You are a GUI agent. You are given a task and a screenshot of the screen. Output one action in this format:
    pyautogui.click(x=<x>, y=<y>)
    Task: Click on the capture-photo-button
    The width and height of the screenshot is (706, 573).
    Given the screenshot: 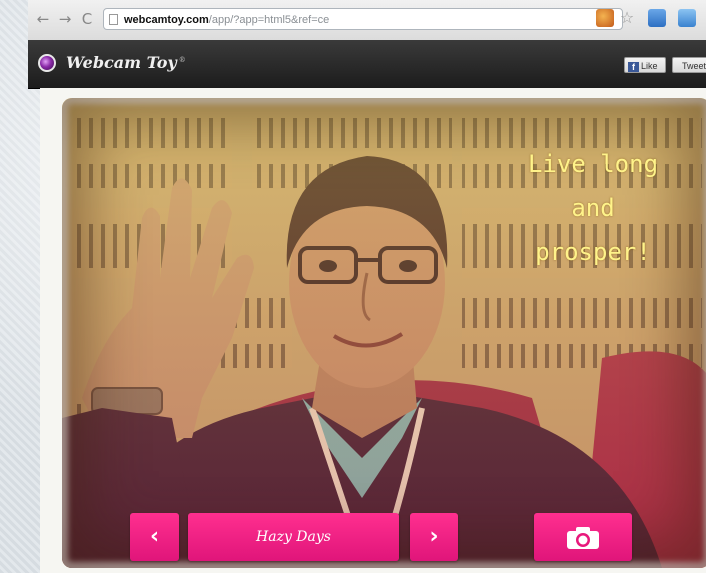 What is the action you would take?
    pyautogui.click(x=583, y=537)
    